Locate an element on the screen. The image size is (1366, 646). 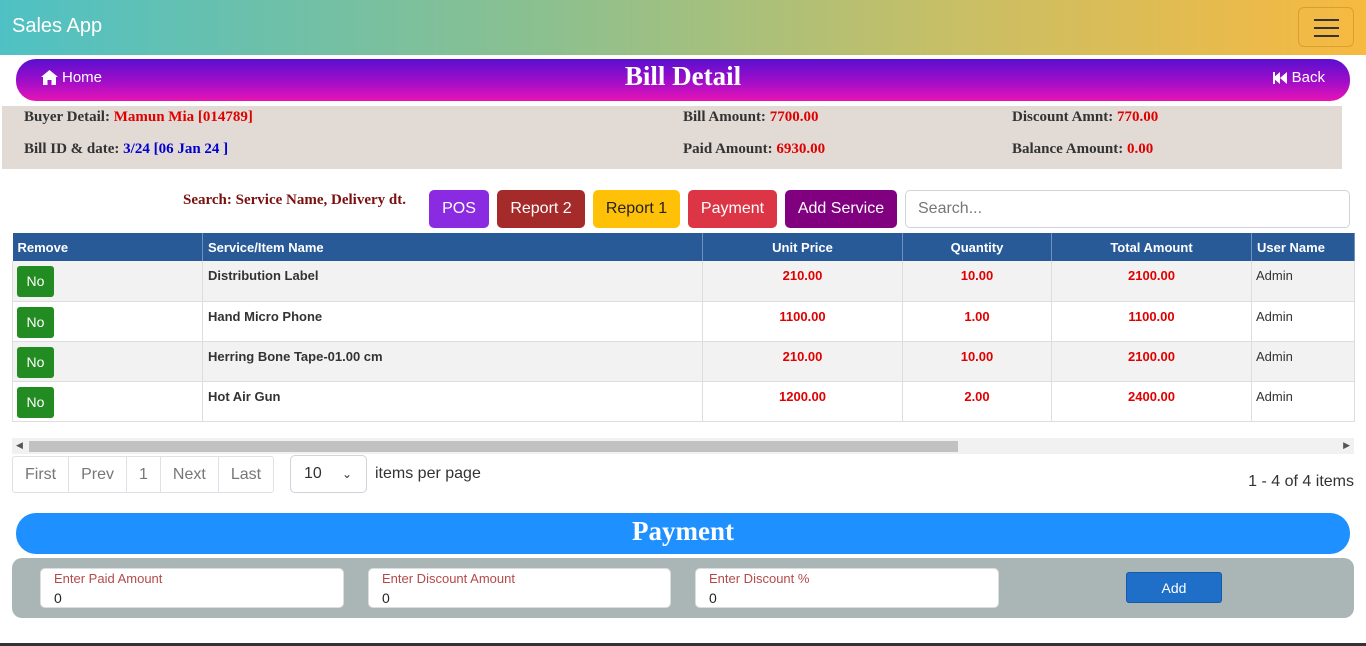
paid-amount-field-value: 0 is located at coordinates (58, 598).